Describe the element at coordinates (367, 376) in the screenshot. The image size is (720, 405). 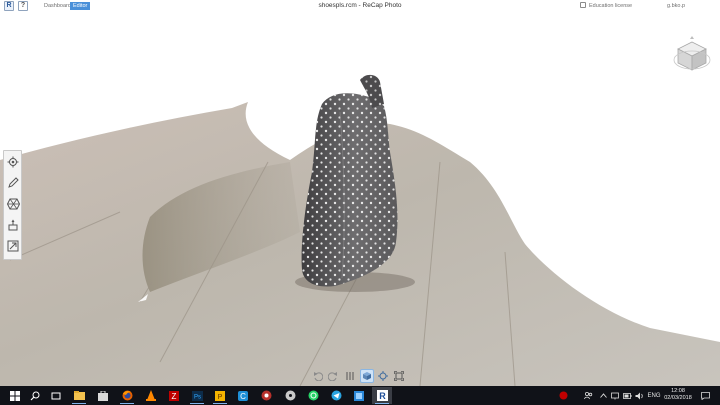
I see `cube-view-icon` at that location.